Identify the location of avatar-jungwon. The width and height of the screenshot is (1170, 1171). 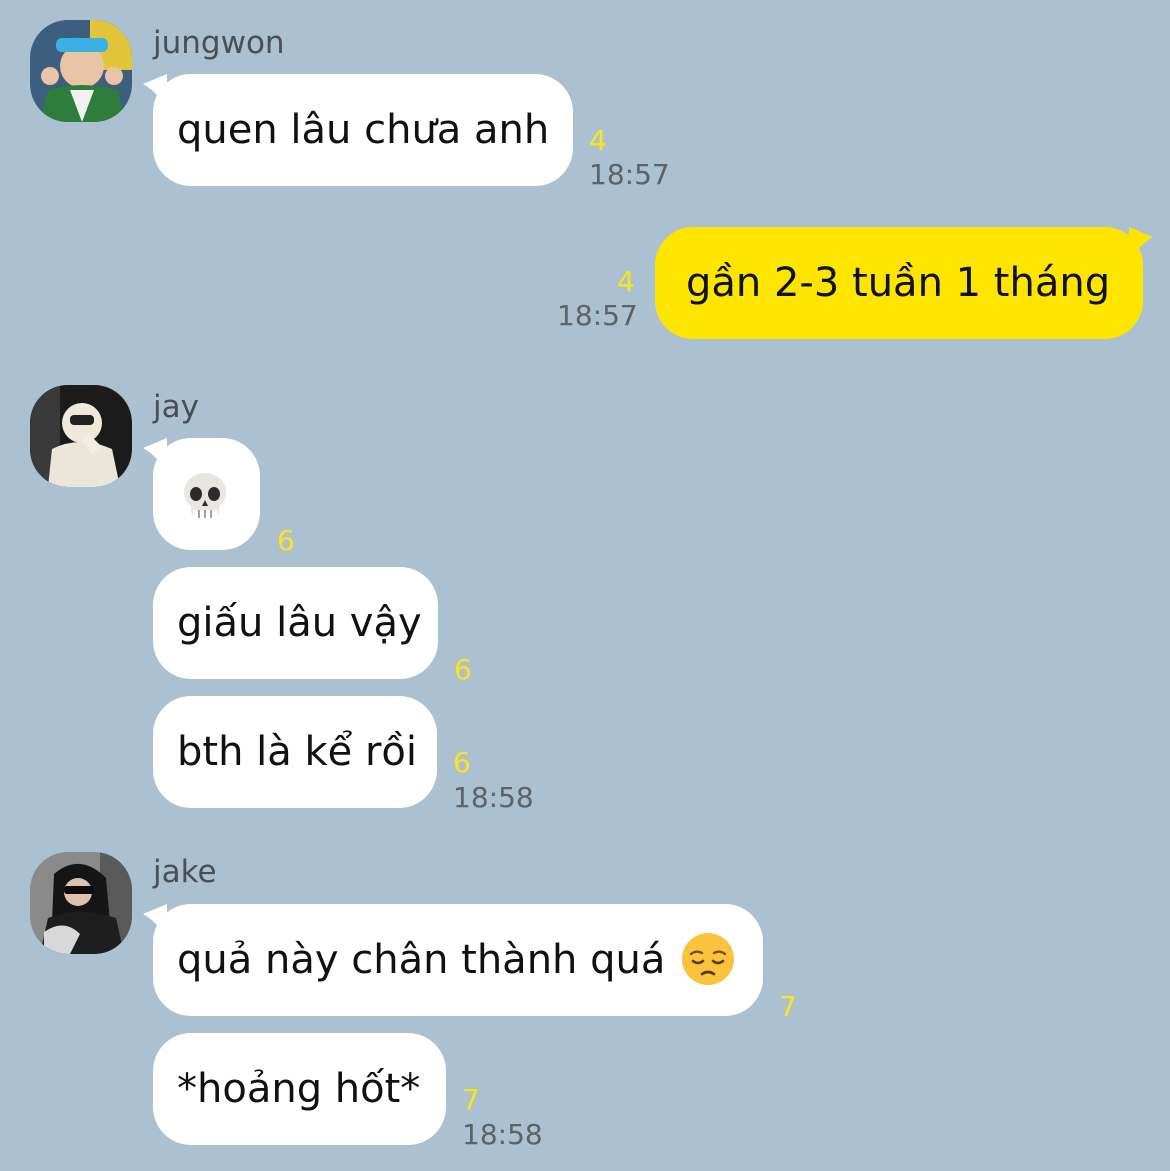
(81, 71).